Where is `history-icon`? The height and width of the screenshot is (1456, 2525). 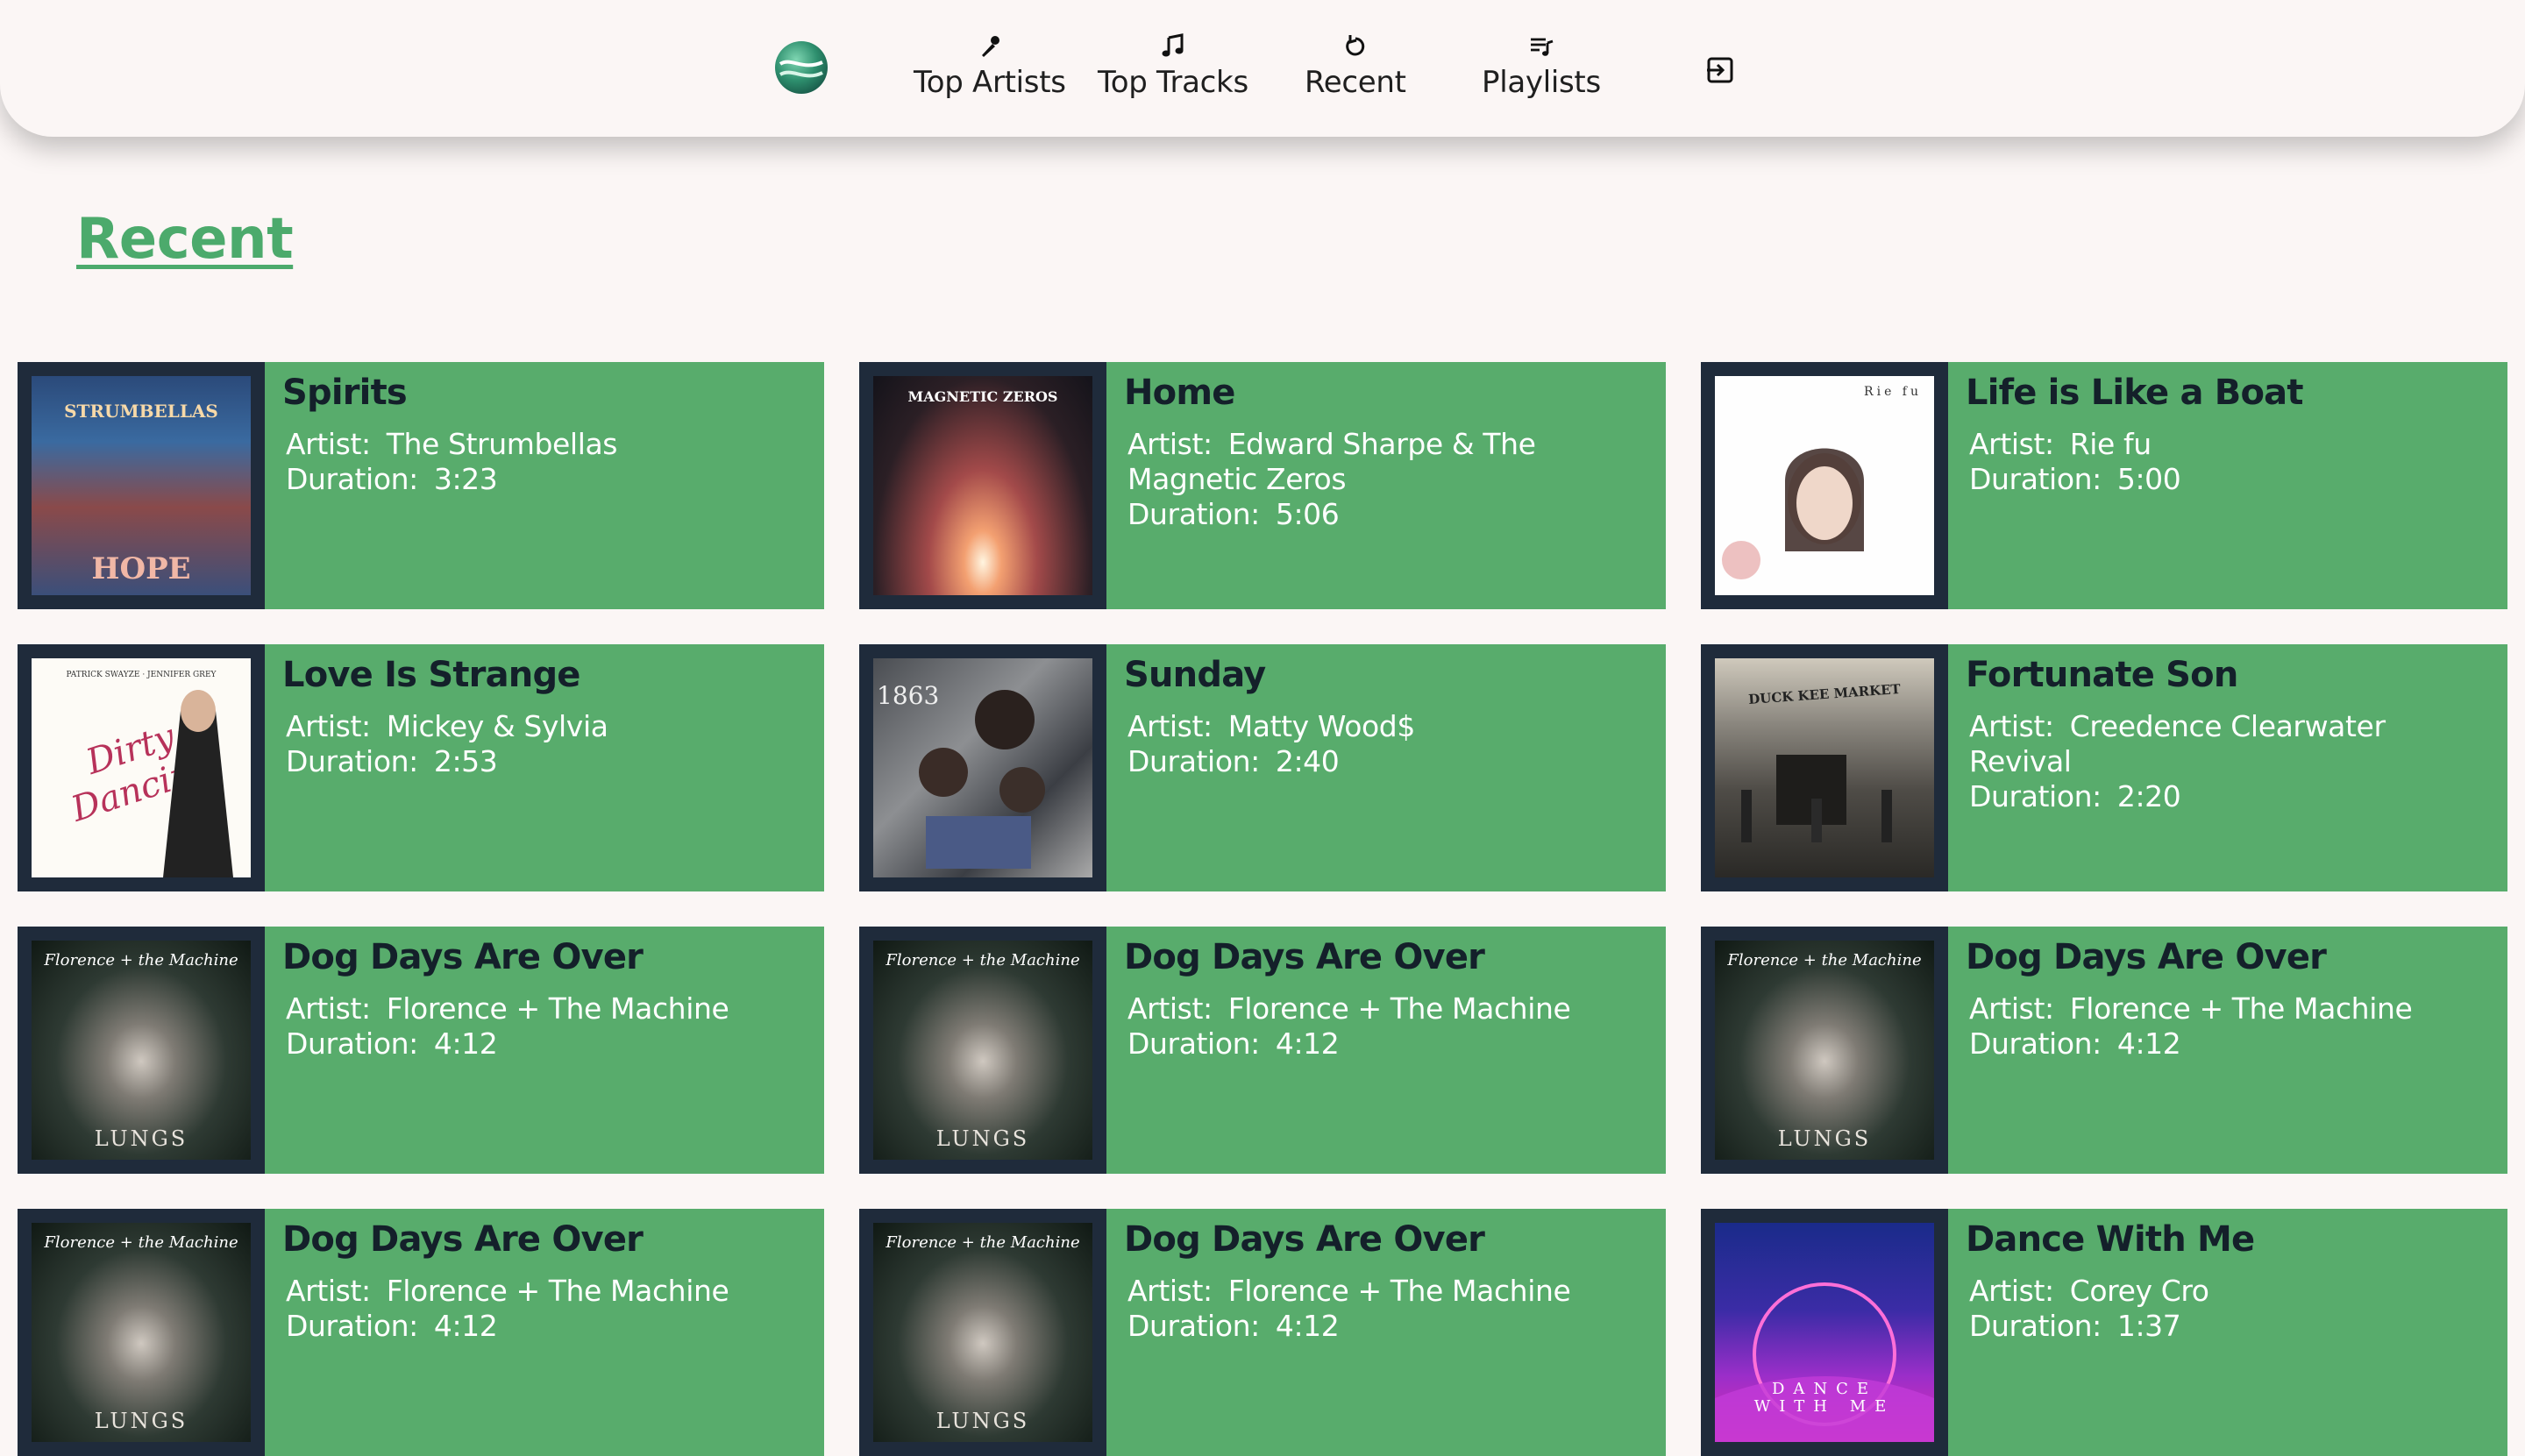
history-icon is located at coordinates (1355, 46).